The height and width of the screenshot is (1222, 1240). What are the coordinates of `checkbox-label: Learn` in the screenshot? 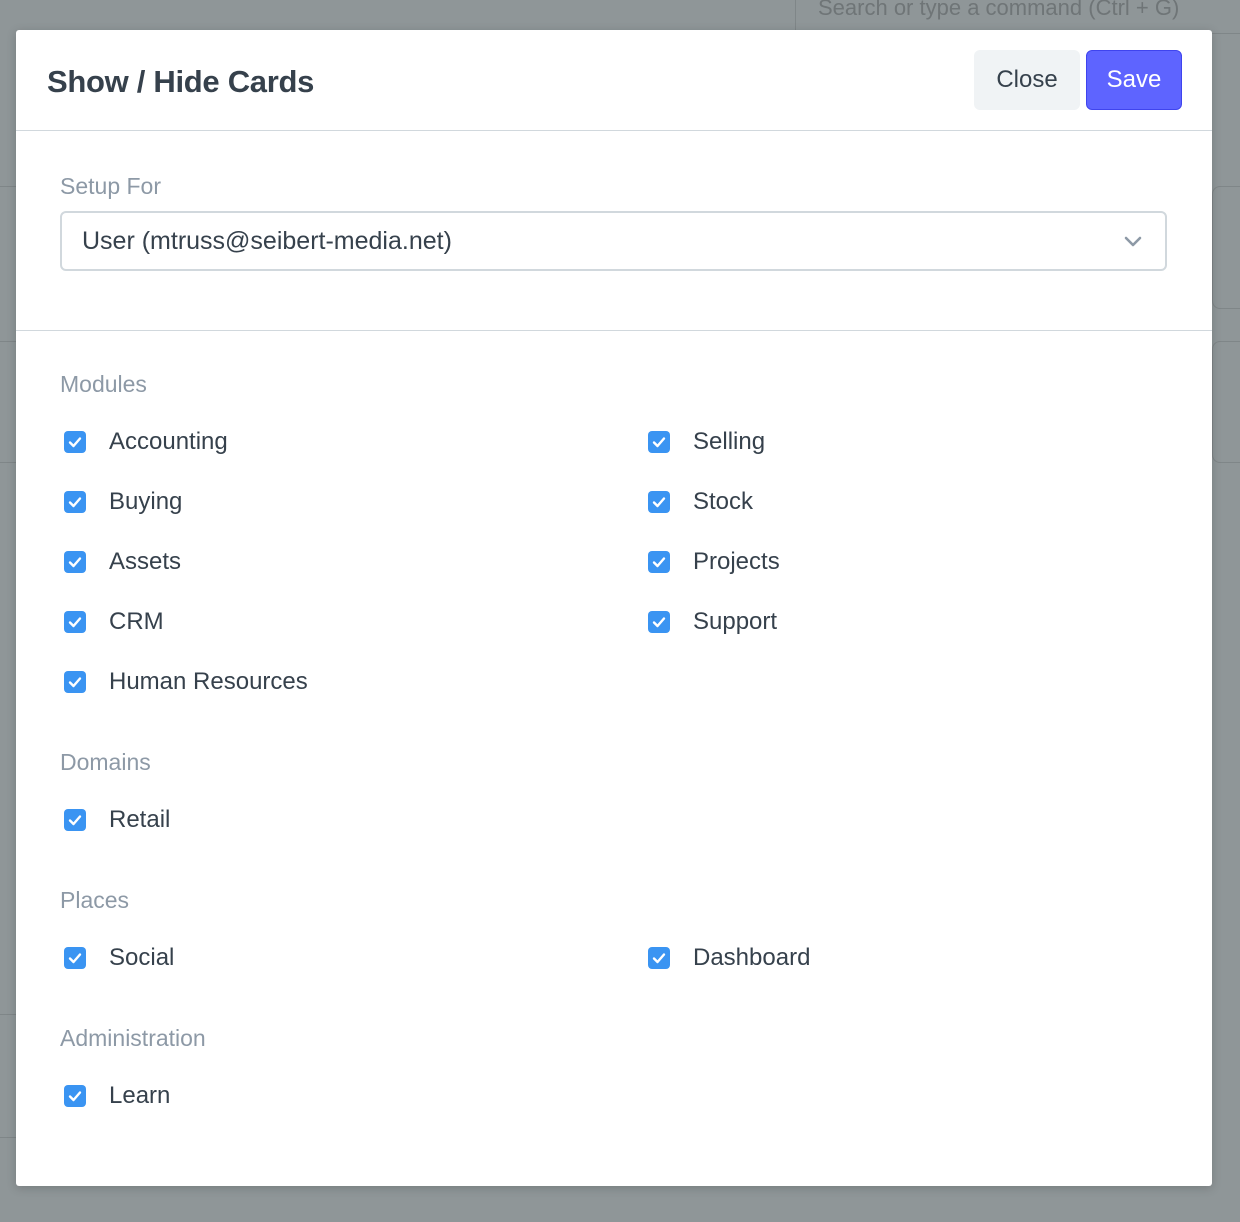 It's located at (140, 1095).